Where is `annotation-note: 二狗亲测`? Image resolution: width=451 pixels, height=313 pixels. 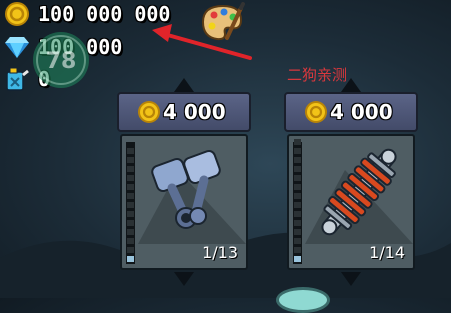 annotation-note: 二狗亲测 is located at coordinates (317, 75).